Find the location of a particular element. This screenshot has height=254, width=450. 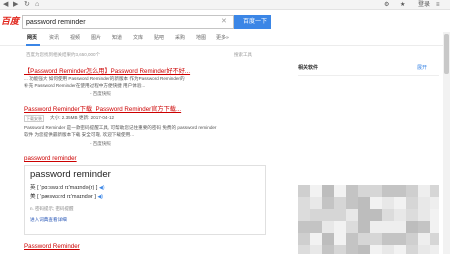

search-box: ✕ is located at coordinates (128, 22).